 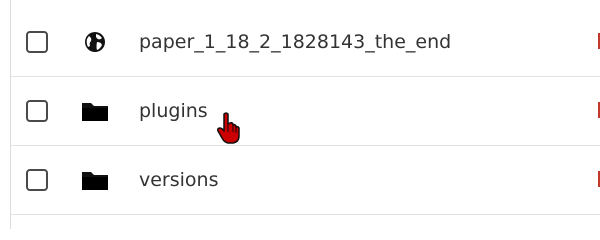 What do you see at coordinates (95, 42) in the screenshot?
I see `globe-icon` at bounding box center [95, 42].